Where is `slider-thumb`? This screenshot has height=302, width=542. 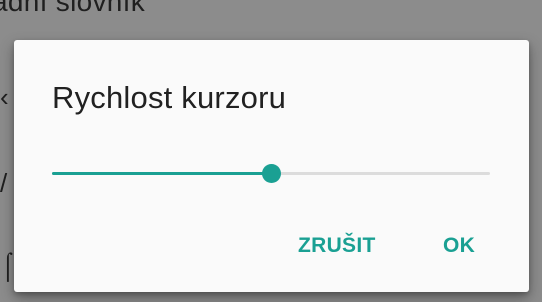 slider-thumb is located at coordinates (271, 173).